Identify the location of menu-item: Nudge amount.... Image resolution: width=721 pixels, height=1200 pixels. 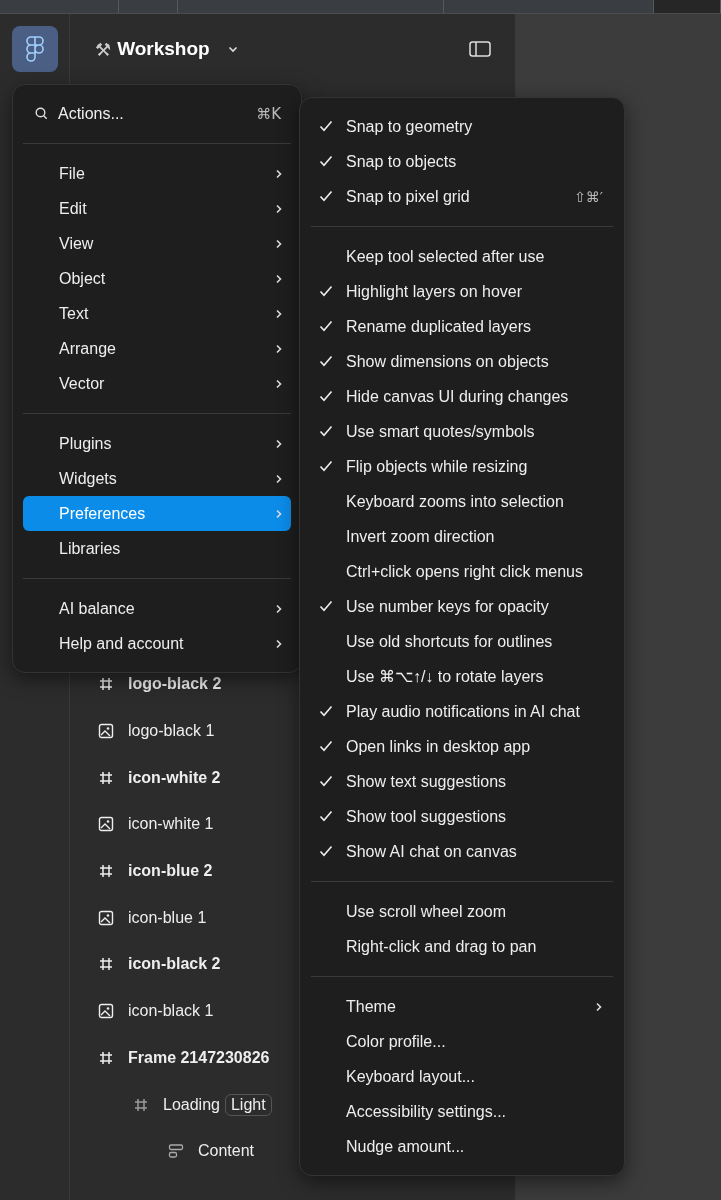
(462, 1146).